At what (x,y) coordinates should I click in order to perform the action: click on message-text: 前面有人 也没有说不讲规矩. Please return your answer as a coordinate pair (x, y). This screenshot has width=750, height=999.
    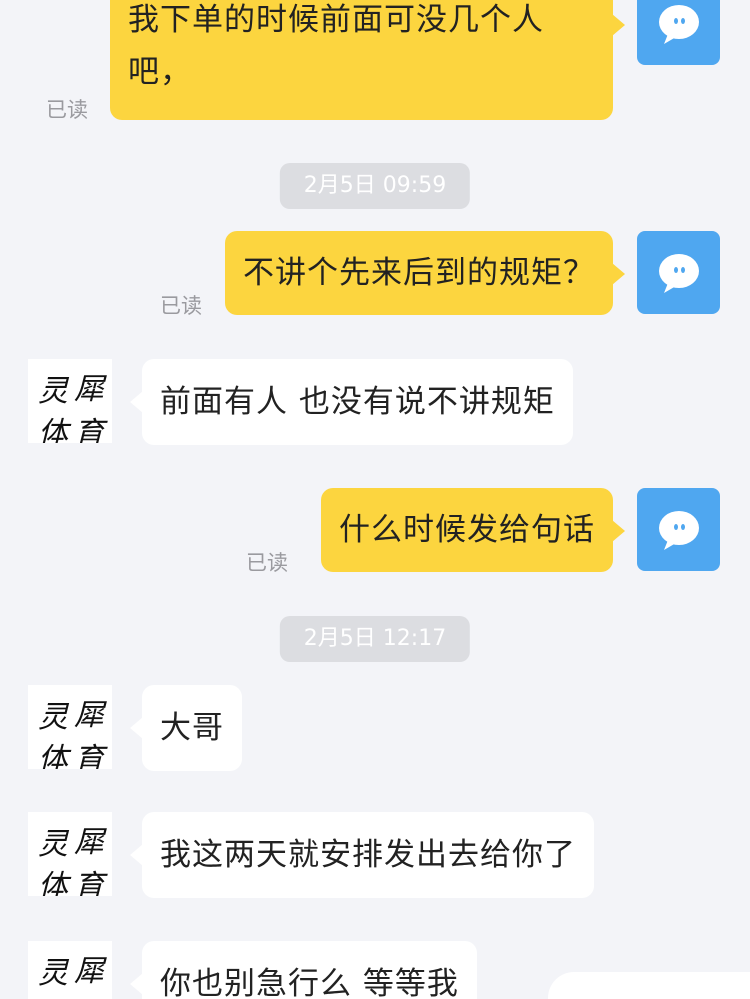
    Looking at the image, I should click on (357, 402).